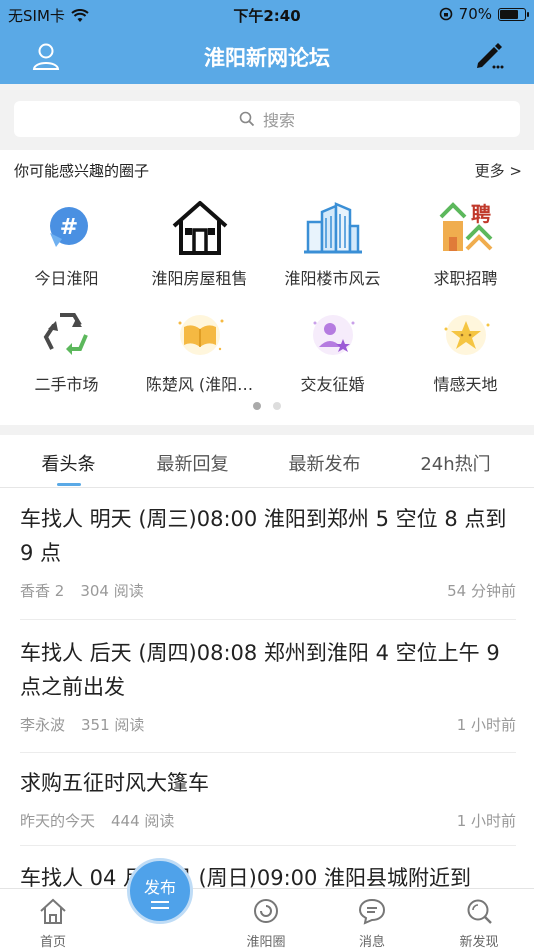 The width and height of the screenshot is (534, 950). What do you see at coordinates (465, 278) in the screenshot?
I see `circle-label: 求职招聘` at bounding box center [465, 278].